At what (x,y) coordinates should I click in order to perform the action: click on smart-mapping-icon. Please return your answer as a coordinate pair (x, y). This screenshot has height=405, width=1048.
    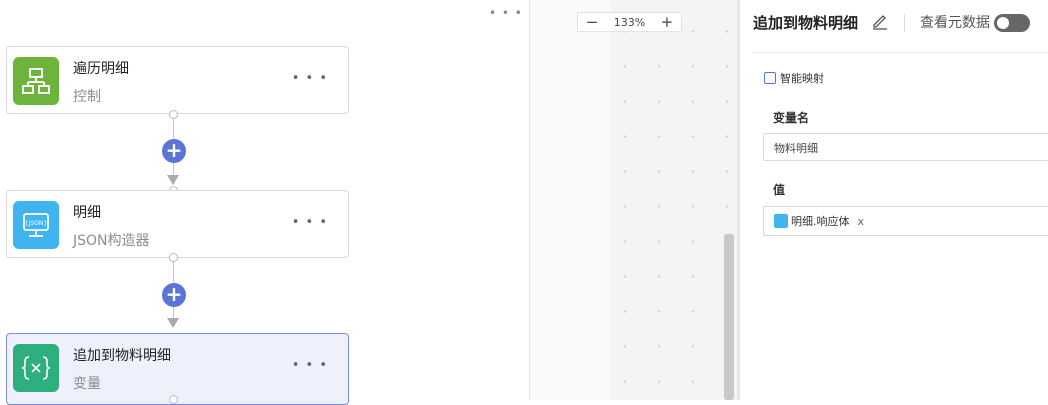
    Looking at the image, I should click on (770, 78).